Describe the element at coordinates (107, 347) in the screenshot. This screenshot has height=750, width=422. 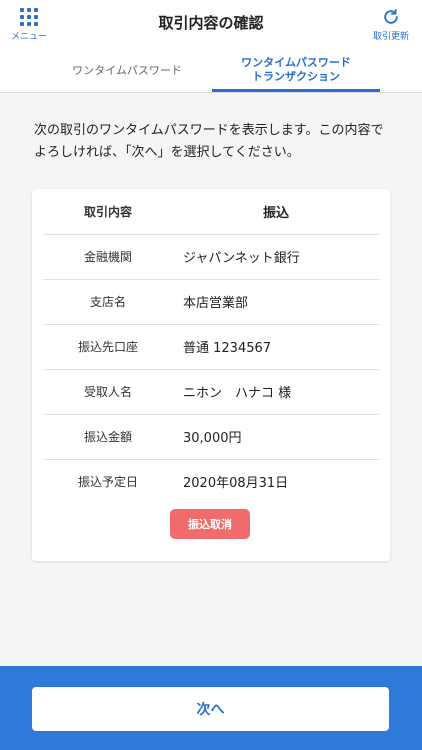
I see `row-label: 振込先口座` at that location.